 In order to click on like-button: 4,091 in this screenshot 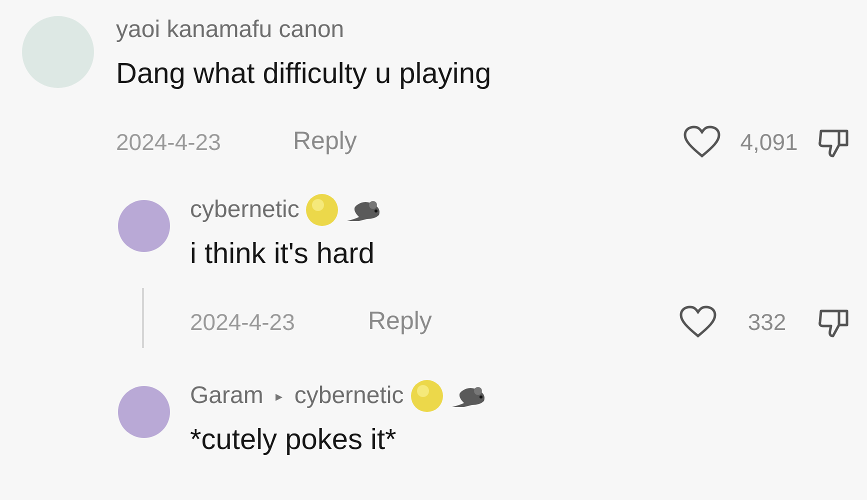, I will do `click(745, 142)`.